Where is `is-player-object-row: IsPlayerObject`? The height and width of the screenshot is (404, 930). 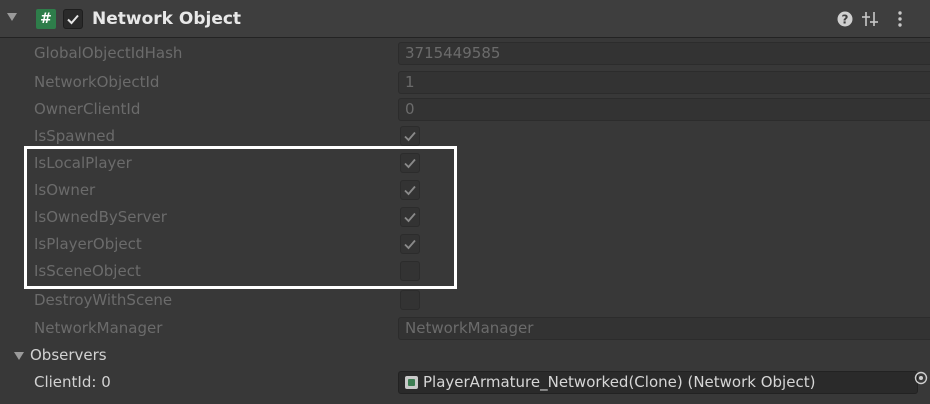 is-player-object-row: IsPlayerObject is located at coordinates (465, 244).